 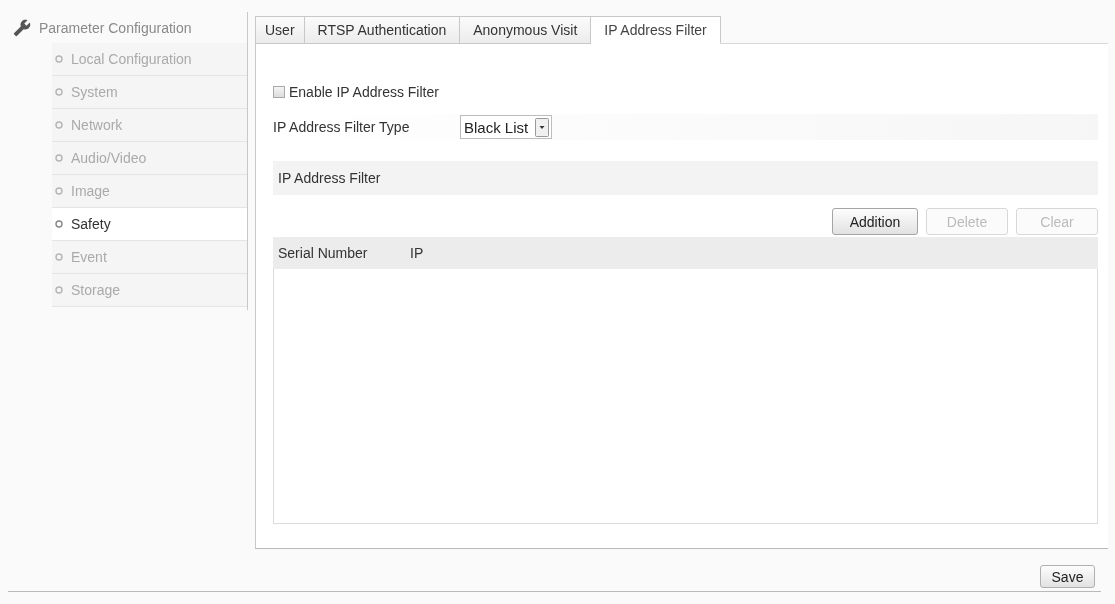 I want to click on tab: Anonymous Visit, so click(x=526, y=30).